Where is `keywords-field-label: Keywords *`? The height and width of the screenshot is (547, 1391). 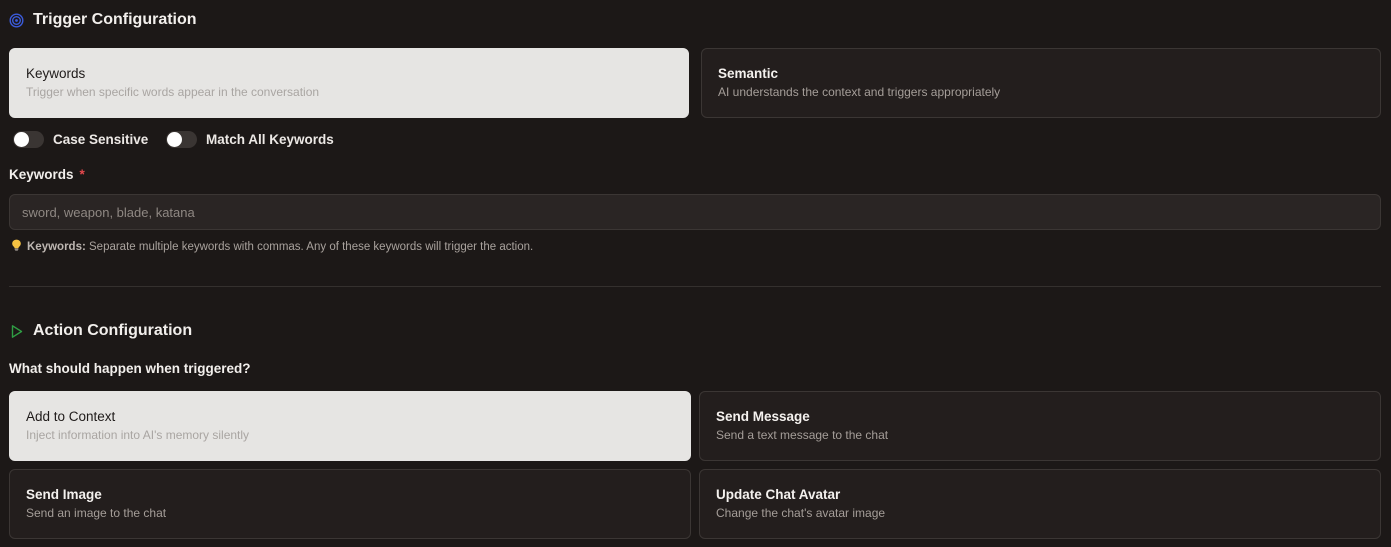 keywords-field-label: Keywords * is located at coordinates (47, 174).